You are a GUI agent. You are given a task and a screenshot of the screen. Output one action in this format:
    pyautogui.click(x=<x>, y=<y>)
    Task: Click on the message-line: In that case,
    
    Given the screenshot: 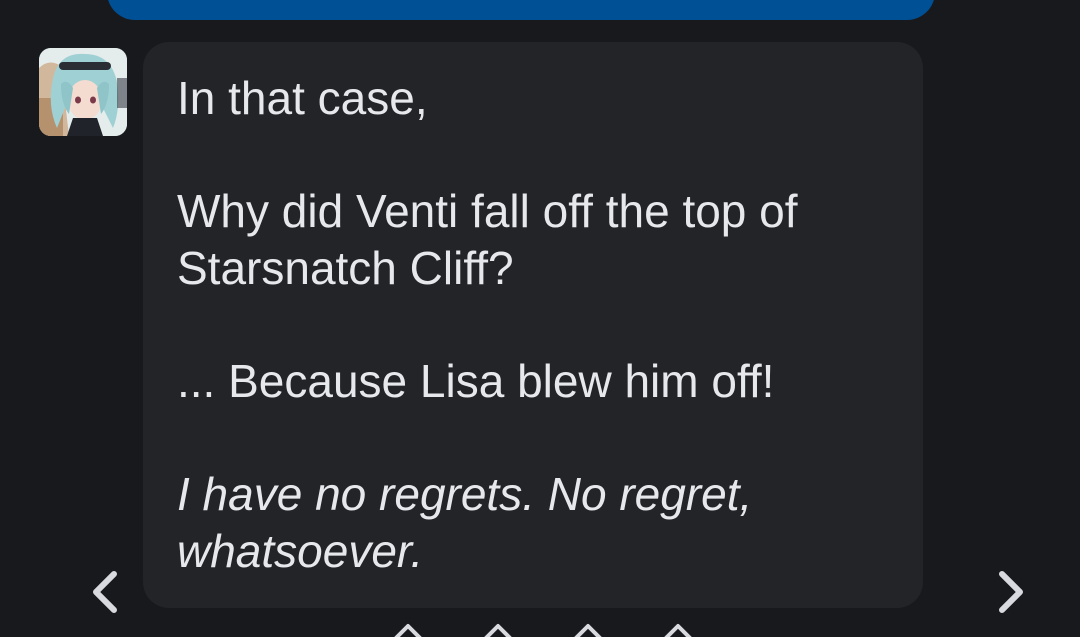 What is the action you would take?
    pyautogui.click(x=302, y=98)
    